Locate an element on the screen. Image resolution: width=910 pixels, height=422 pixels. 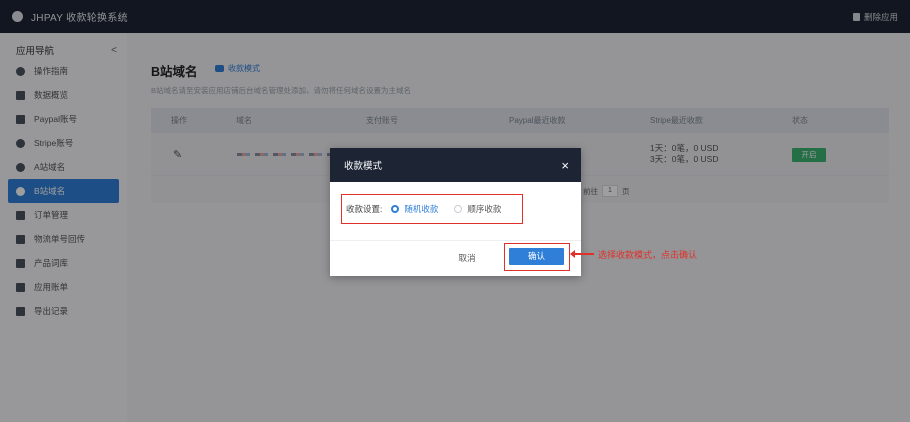
payment-mode-dialog: 收款模式 × 收款设置: 随机收款 顺序收款 取消 确认 is located at coordinates (455, 212).